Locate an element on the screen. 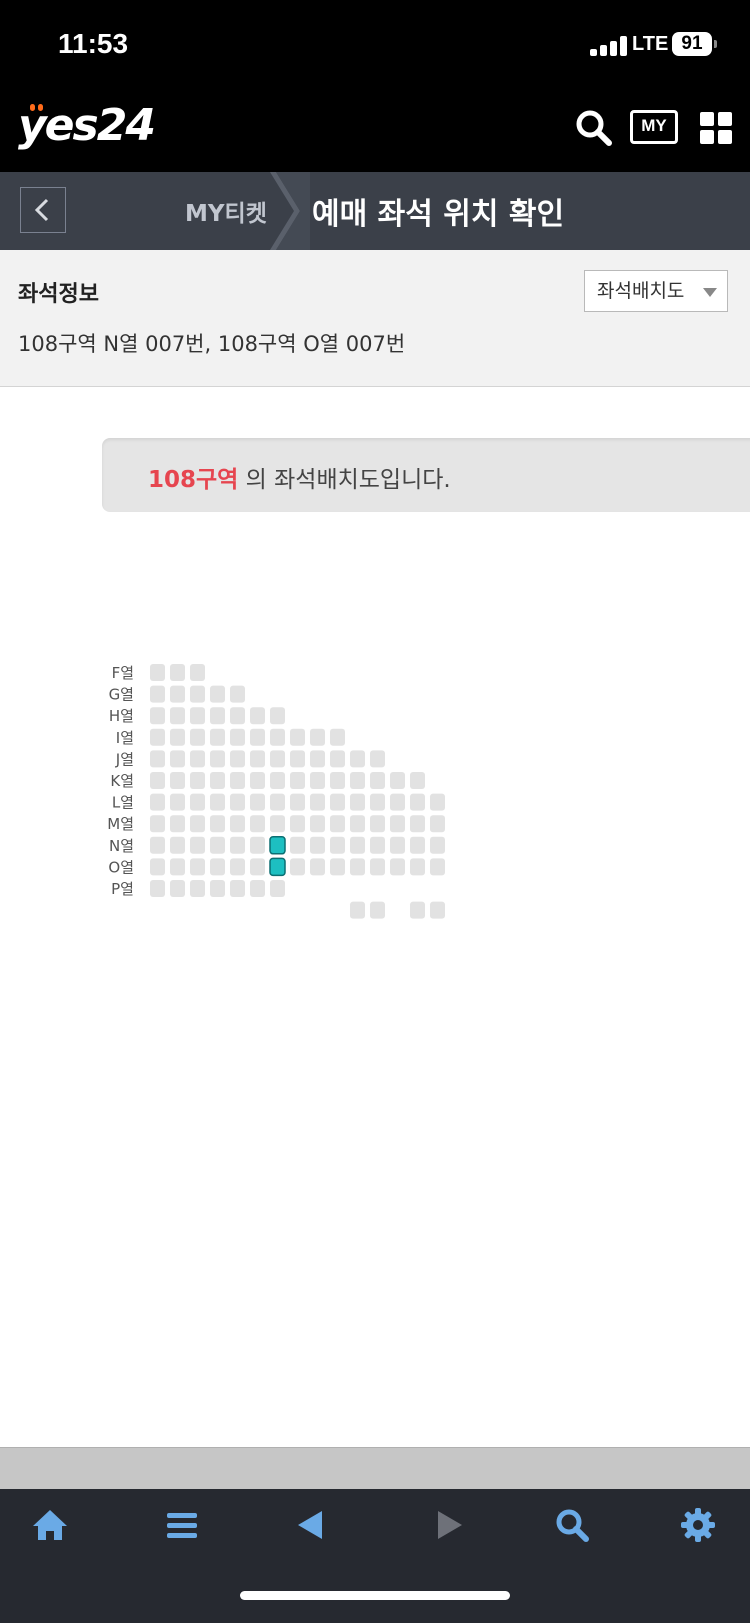 Image resolution: width=750 pixels, height=1623 pixels. logo: yes24 is located at coordinates (87, 125).